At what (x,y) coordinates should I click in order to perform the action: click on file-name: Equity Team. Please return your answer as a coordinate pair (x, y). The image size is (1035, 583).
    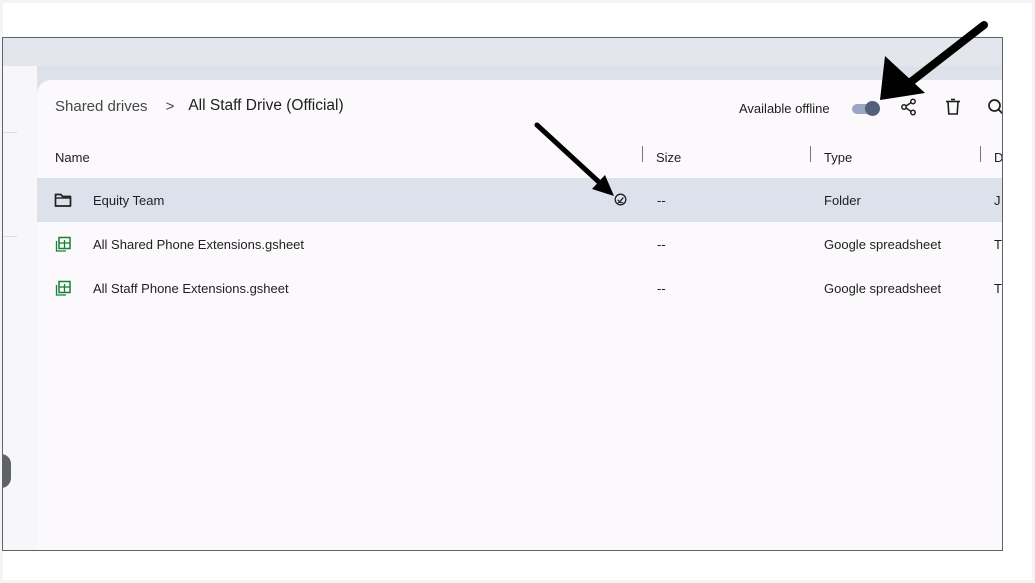
    Looking at the image, I should click on (129, 200).